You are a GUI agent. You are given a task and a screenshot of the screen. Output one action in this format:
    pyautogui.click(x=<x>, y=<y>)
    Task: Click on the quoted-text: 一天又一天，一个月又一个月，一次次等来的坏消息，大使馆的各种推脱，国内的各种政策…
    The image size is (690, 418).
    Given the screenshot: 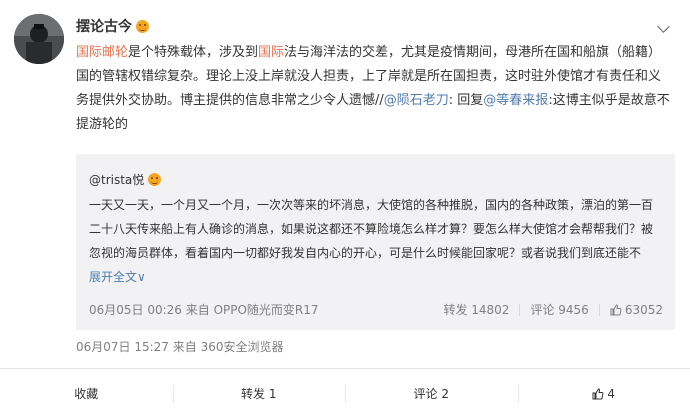 What is the action you would take?
    pyautogui.click(x=371, y=229)
    